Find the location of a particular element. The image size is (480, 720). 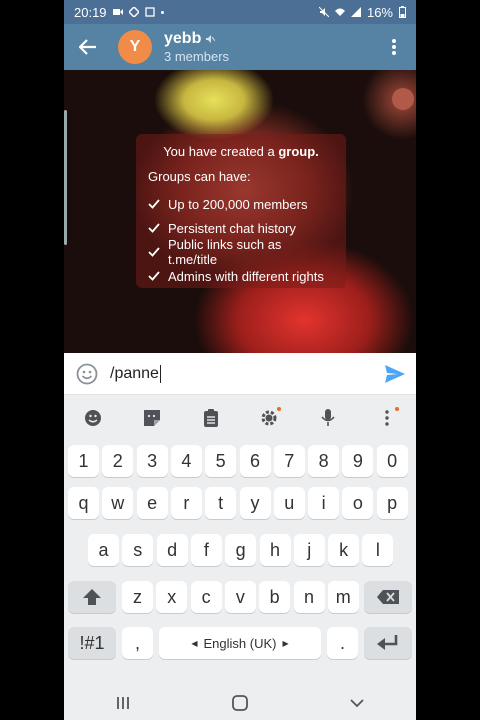

space-key: ◀ English (UK) ▶ is located at coordinates (240, 643).